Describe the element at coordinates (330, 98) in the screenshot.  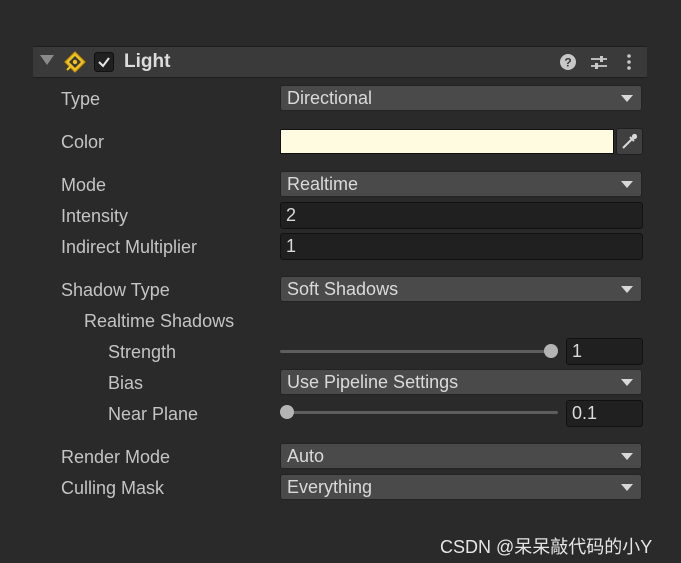
I see `type-value: Directional` at that location.